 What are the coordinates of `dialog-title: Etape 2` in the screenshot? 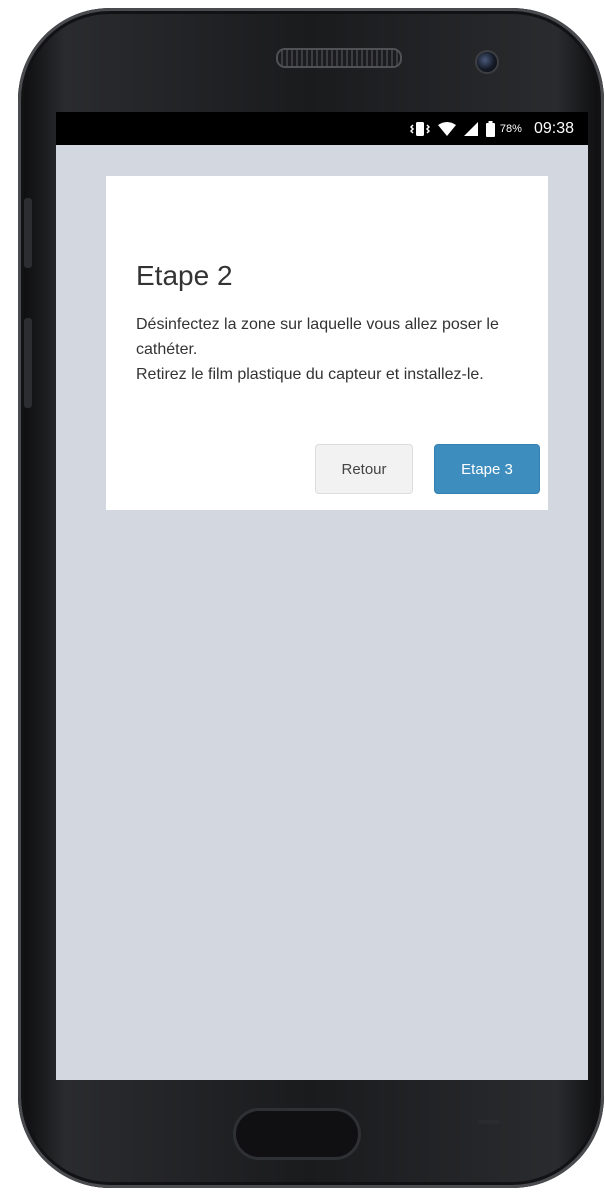 It's located at (184, 275).